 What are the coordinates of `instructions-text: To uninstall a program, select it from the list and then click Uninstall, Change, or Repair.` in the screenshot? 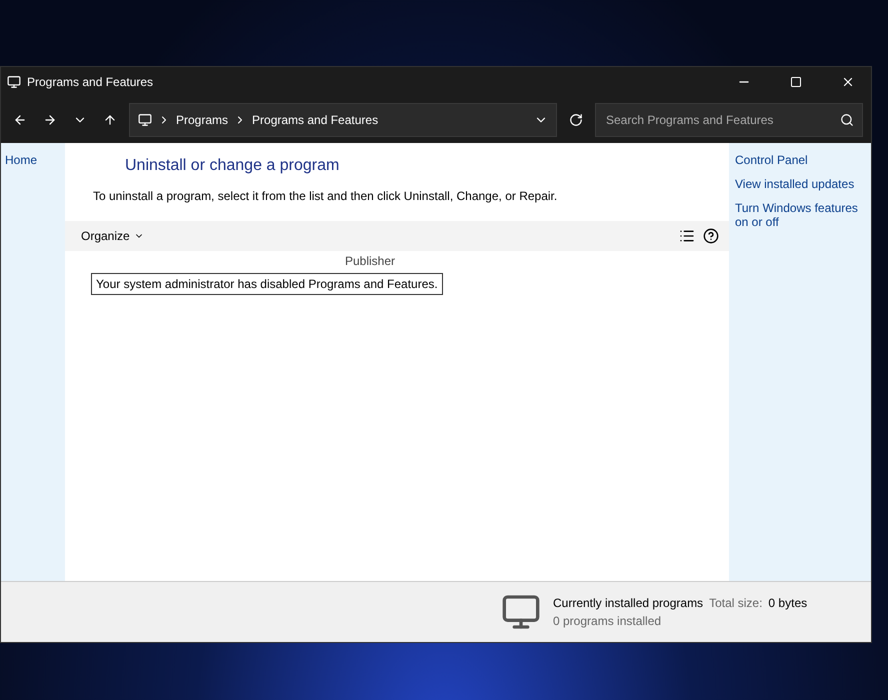 It's located at (325, 196).